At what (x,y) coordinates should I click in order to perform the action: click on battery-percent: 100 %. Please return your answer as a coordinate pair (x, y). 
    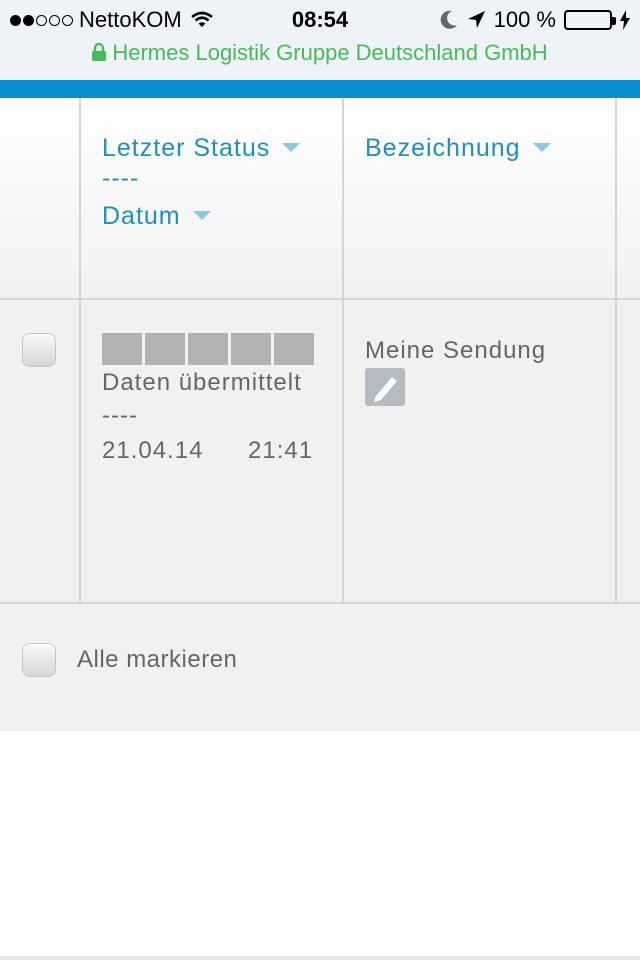
    Looking at the image, I should click on (524, 19).